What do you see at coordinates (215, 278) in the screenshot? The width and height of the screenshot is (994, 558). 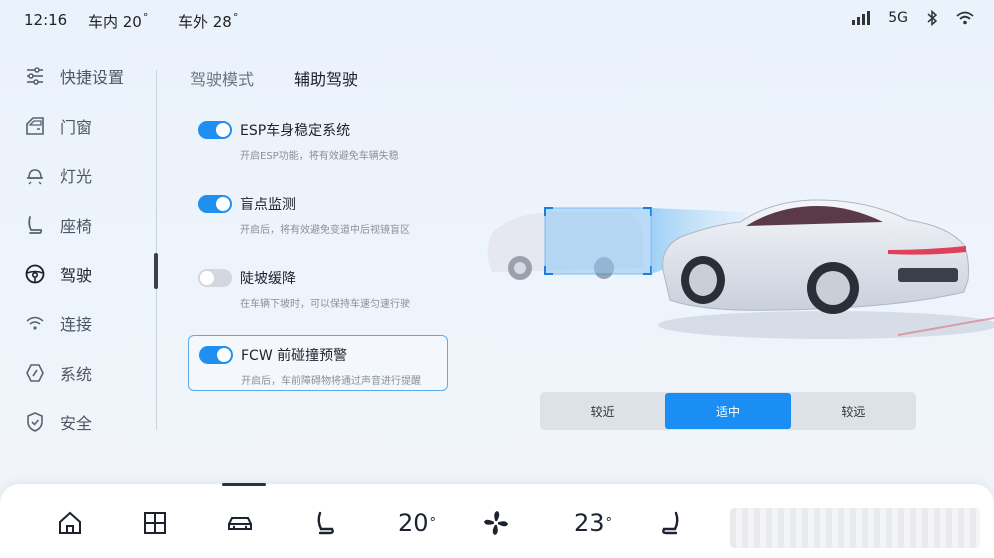 I see `hill-descent-toggle` at bounding box center [215, 278].